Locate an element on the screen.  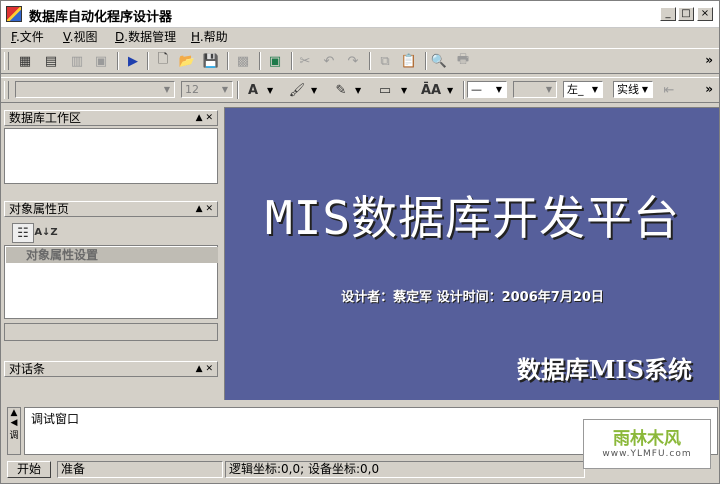
open-database-icon: ▤ is located at coordinates (51, 61).